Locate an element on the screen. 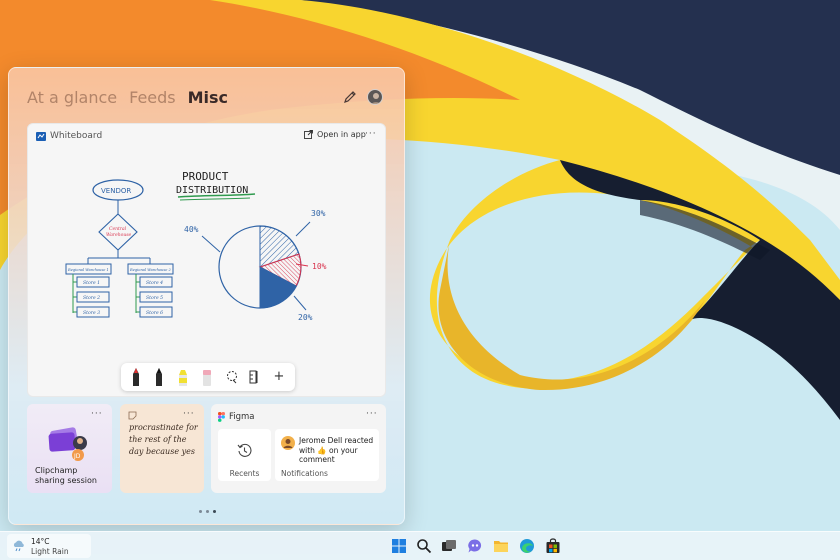  edge-browser-icon is located at coordinates (527, 546).